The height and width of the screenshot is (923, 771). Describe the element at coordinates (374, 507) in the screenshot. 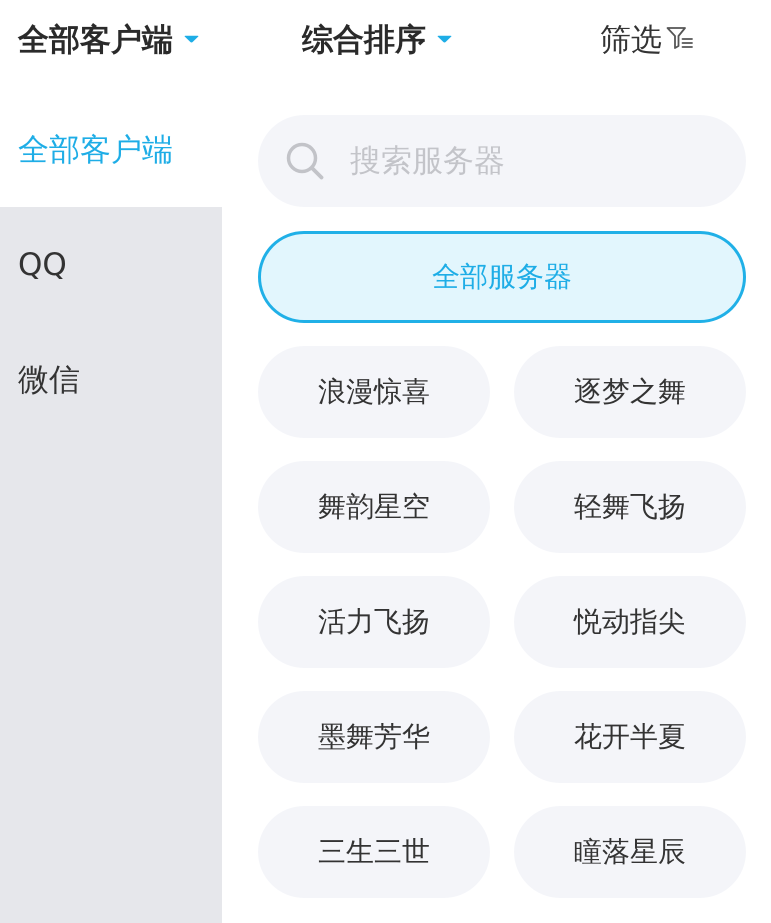

I see `server-chip: 舞韵星空` at that location.